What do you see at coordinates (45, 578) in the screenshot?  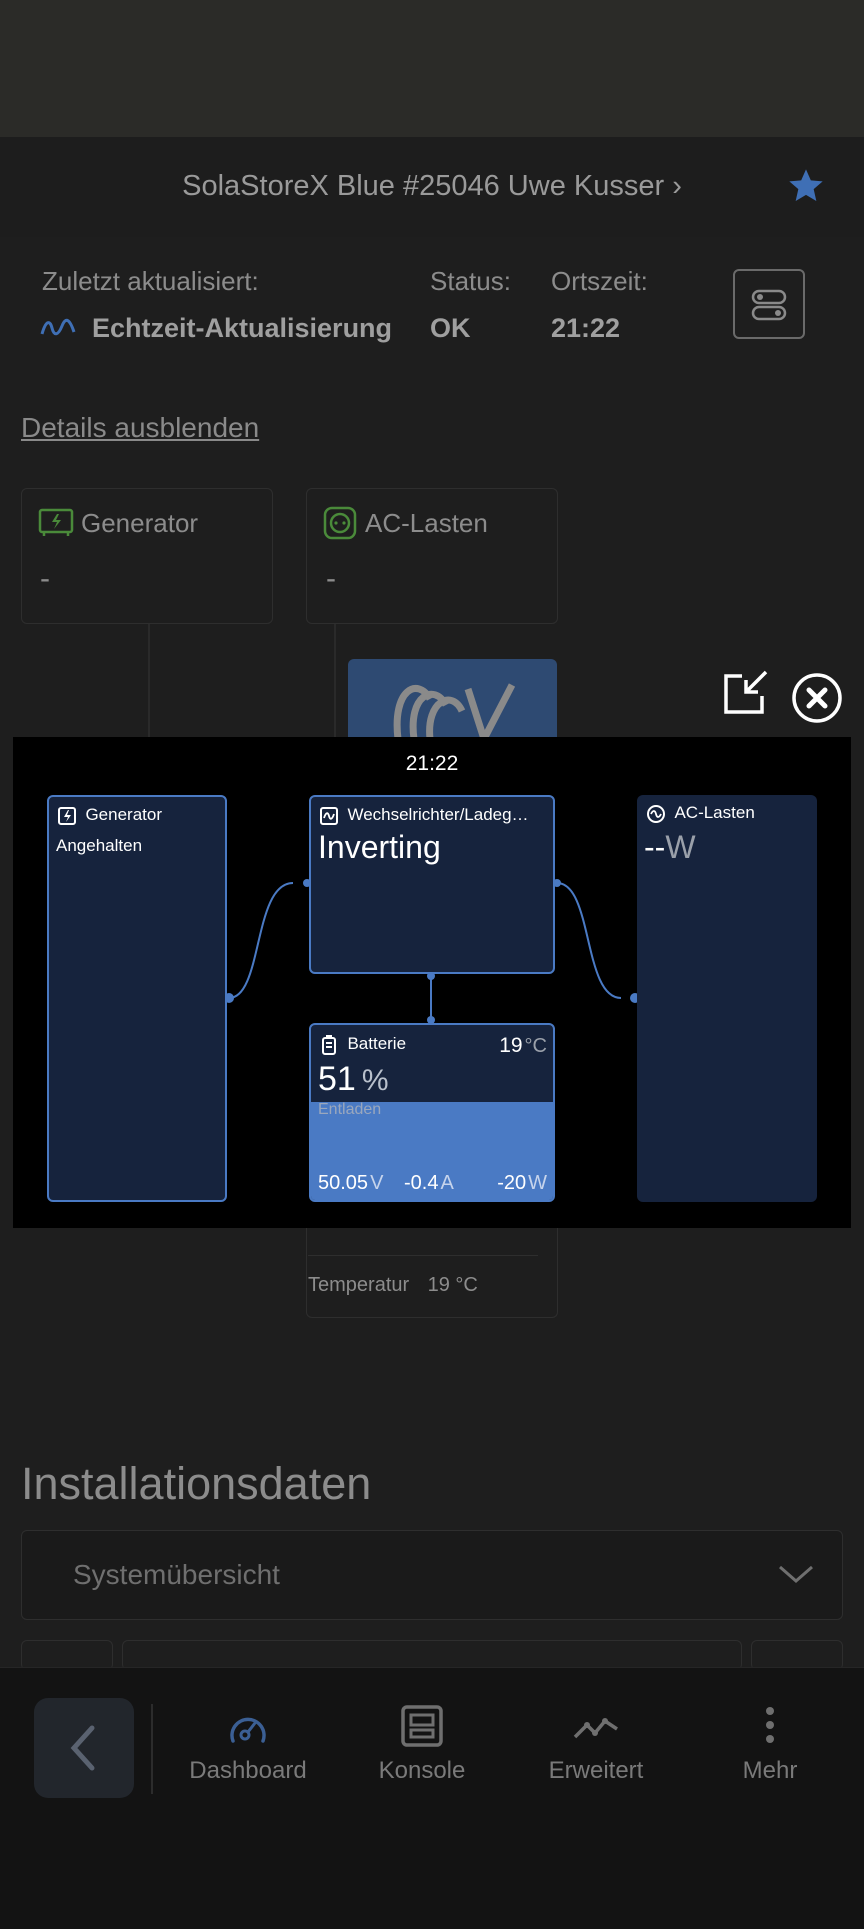 I see `generator-card-value: -` at bounding box center [45, 578].